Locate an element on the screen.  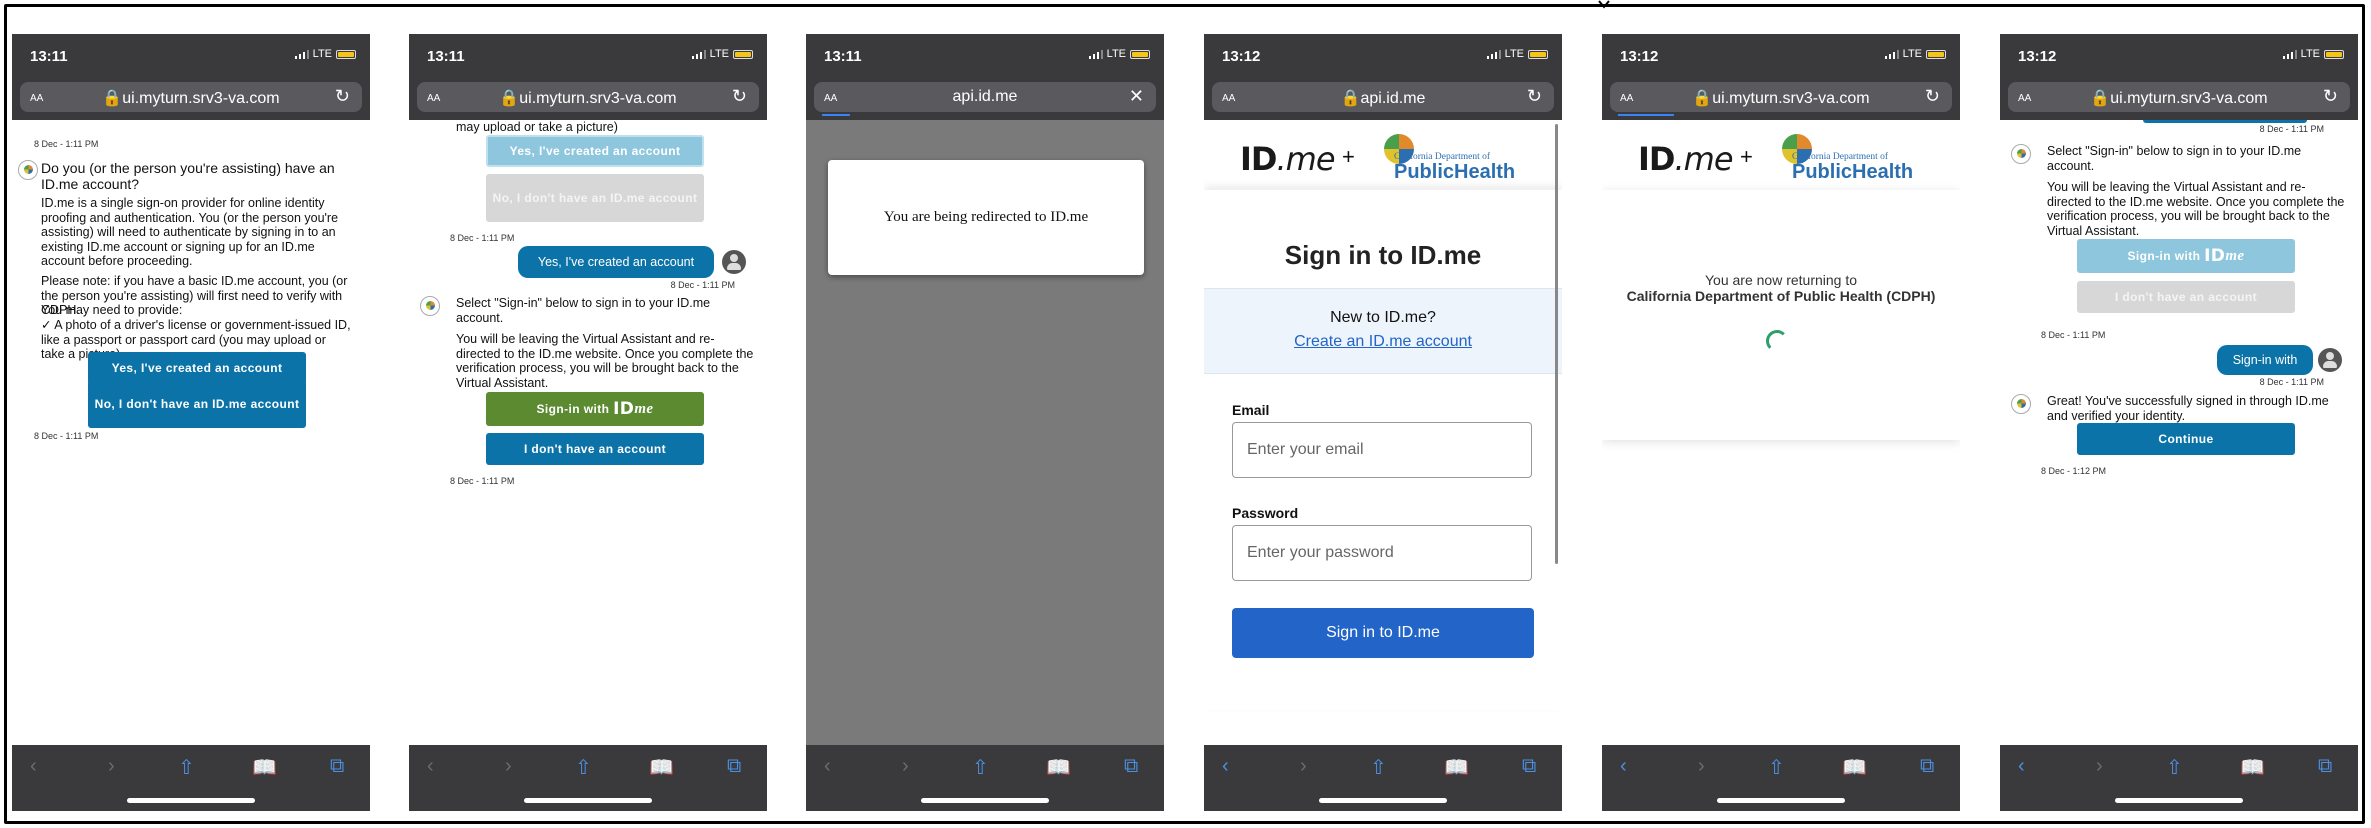
url-bar: AA 🔒api.id.me ↻ is located at coordinates (1383, 99).